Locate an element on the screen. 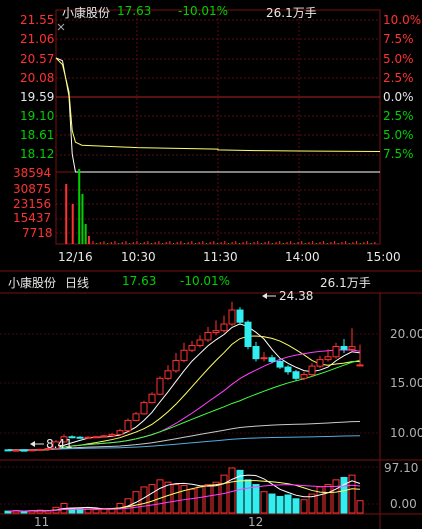 Image resolution: width=422 pixels, height=529 pixels. daily-volume-label: 26.1万手 is located at coordinates (345, 283).